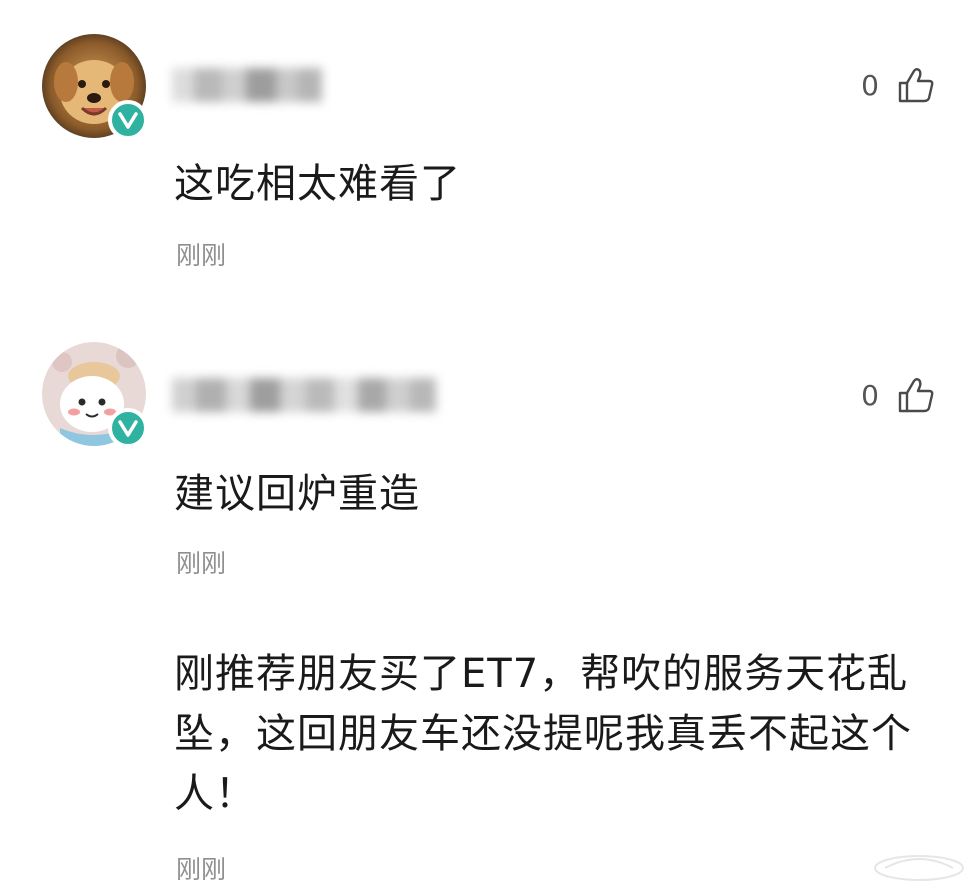 This screenshot has width=977, height=892. I want to click on comment-text-line: 坠，这回朋友车还没提呢我真丢不起这个, so click(543, 734).